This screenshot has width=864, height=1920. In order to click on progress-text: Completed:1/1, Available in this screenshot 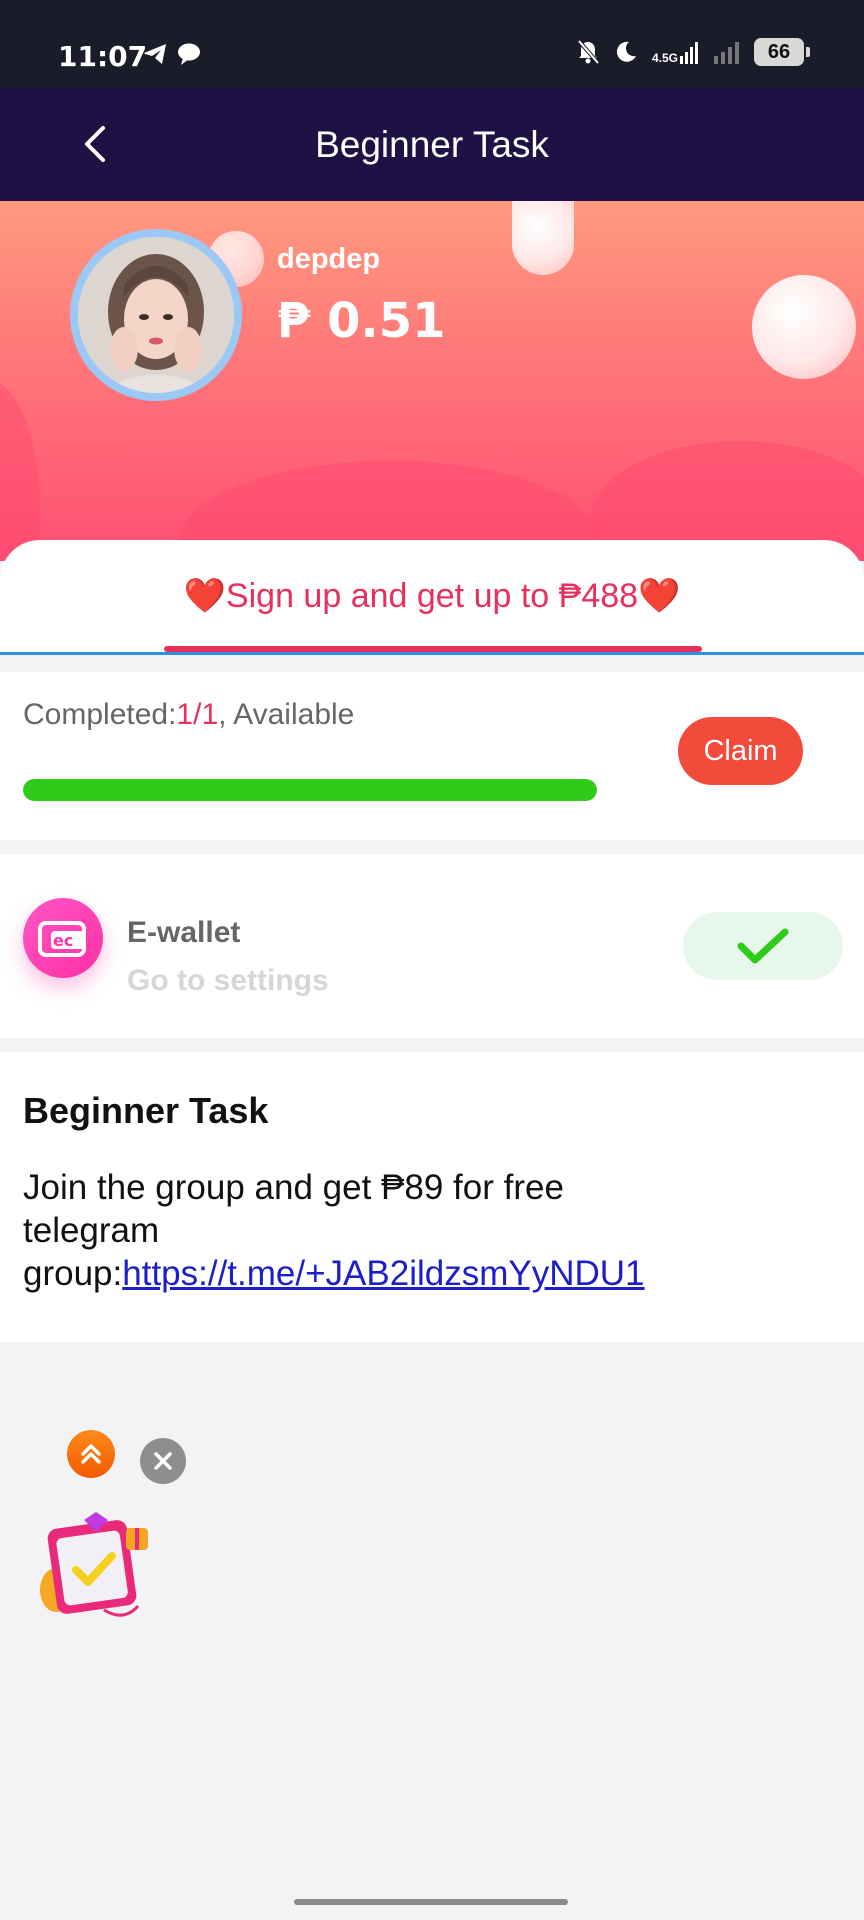, I will do `click(188, 715)`.